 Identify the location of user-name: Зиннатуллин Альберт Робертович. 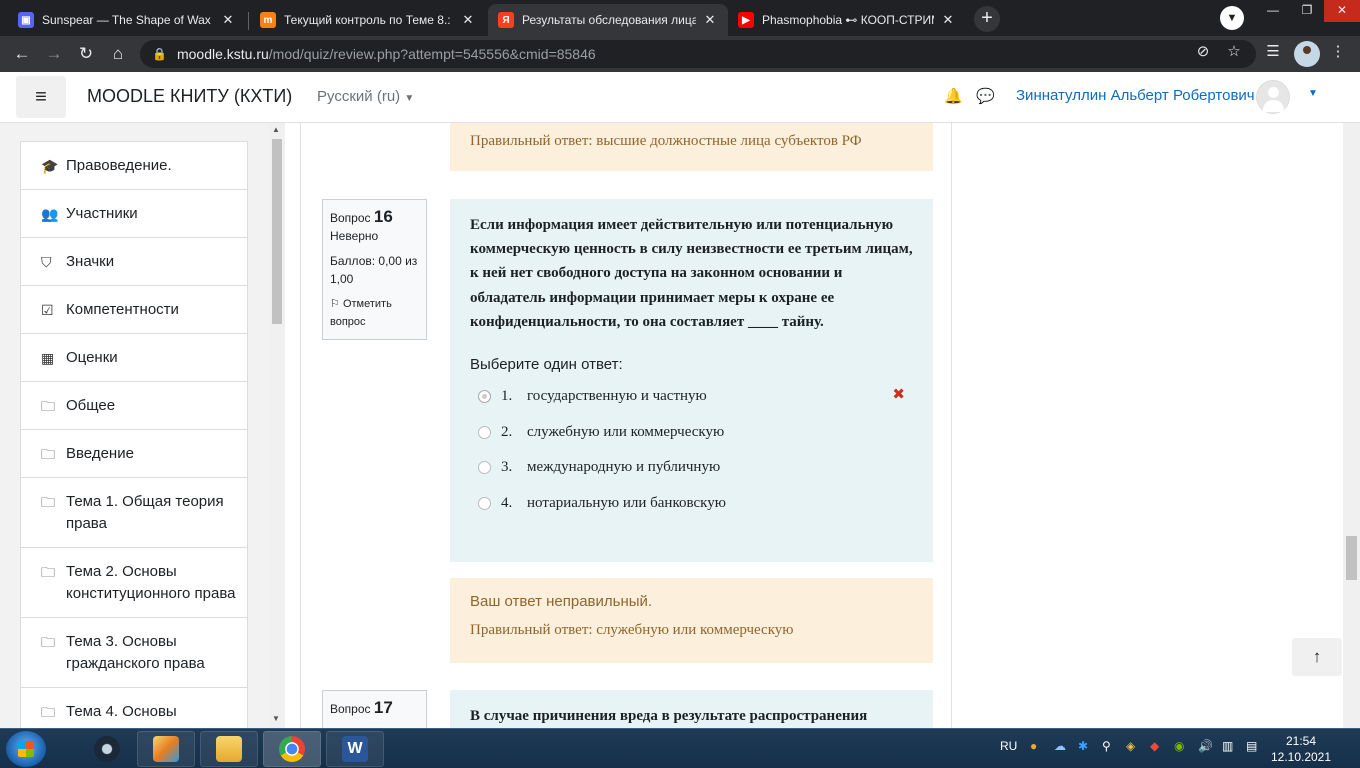
(1135, 95).